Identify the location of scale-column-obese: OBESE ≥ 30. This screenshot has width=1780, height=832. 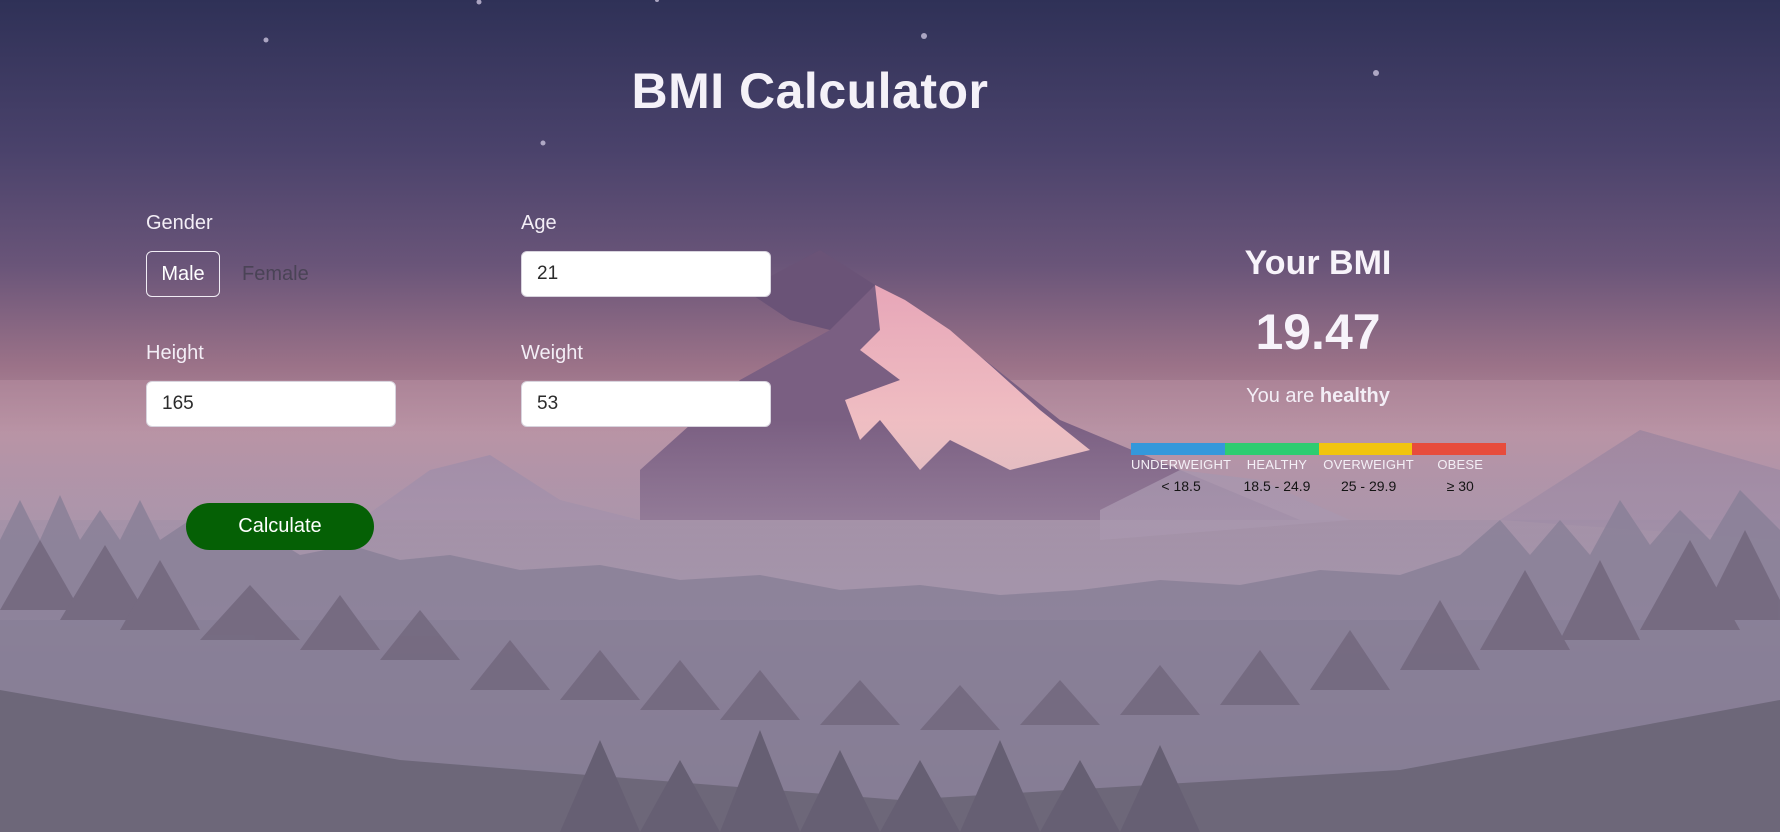
(1460, 475).